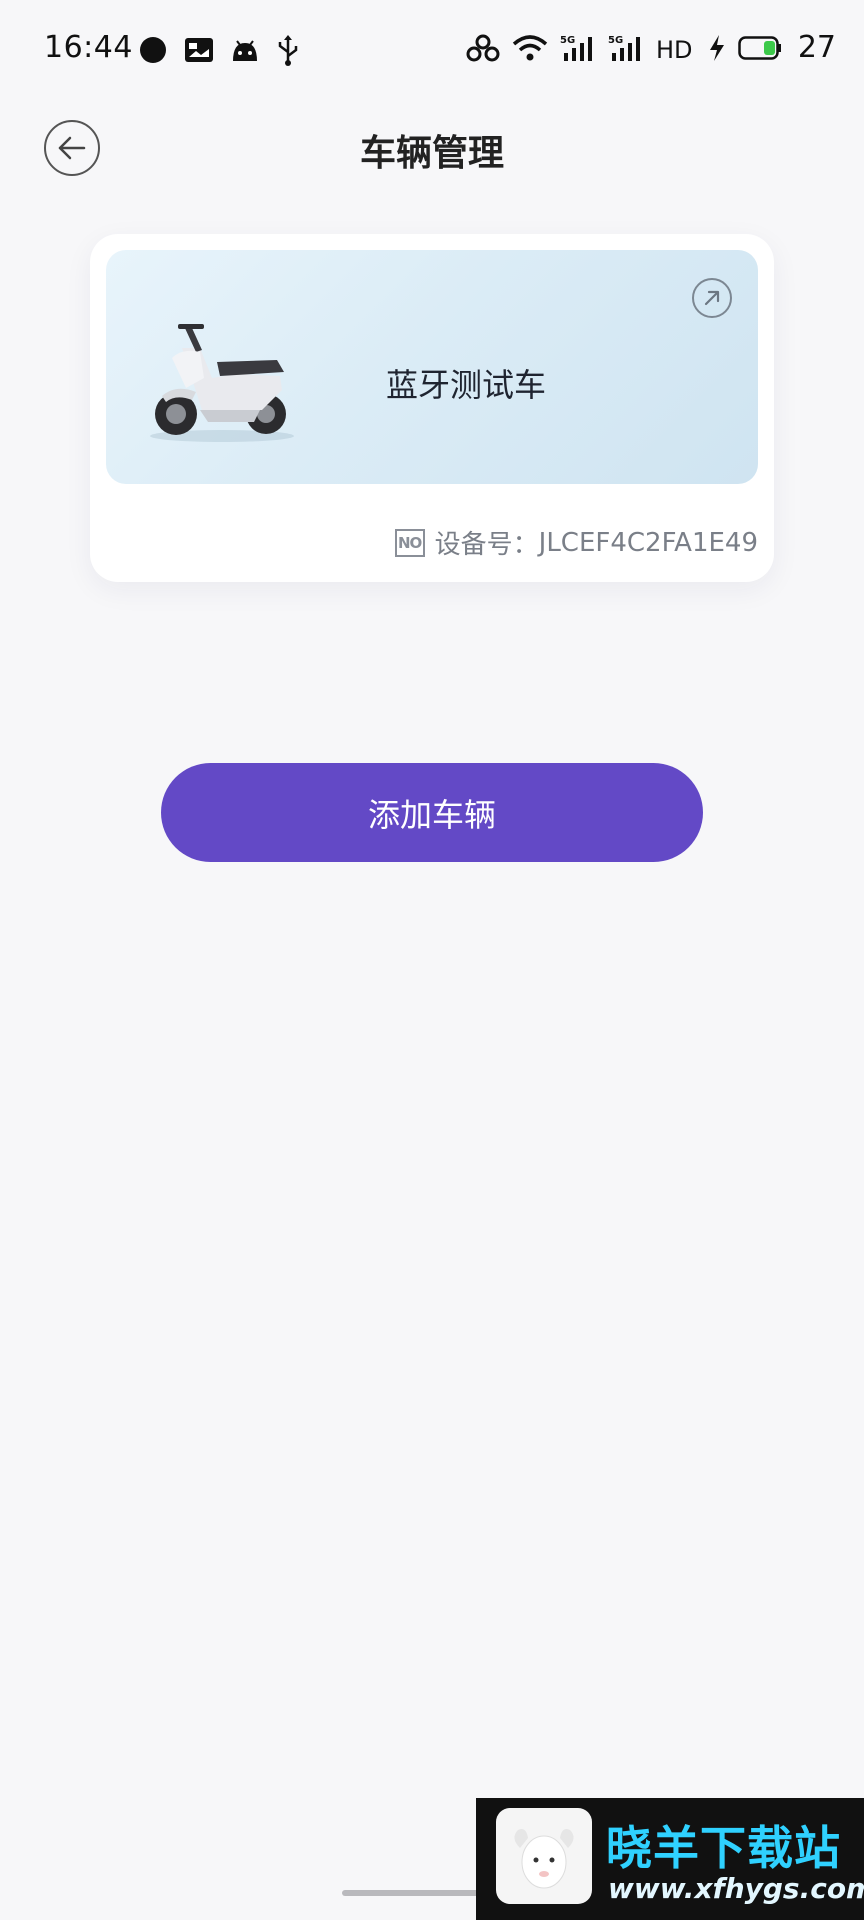 The width and height of the screenshot is (864, 1920). What do you see at coordinates (431, 153) in the screenshot?
I see `page-title: 车辆管理` at bounding box center [431, 153].